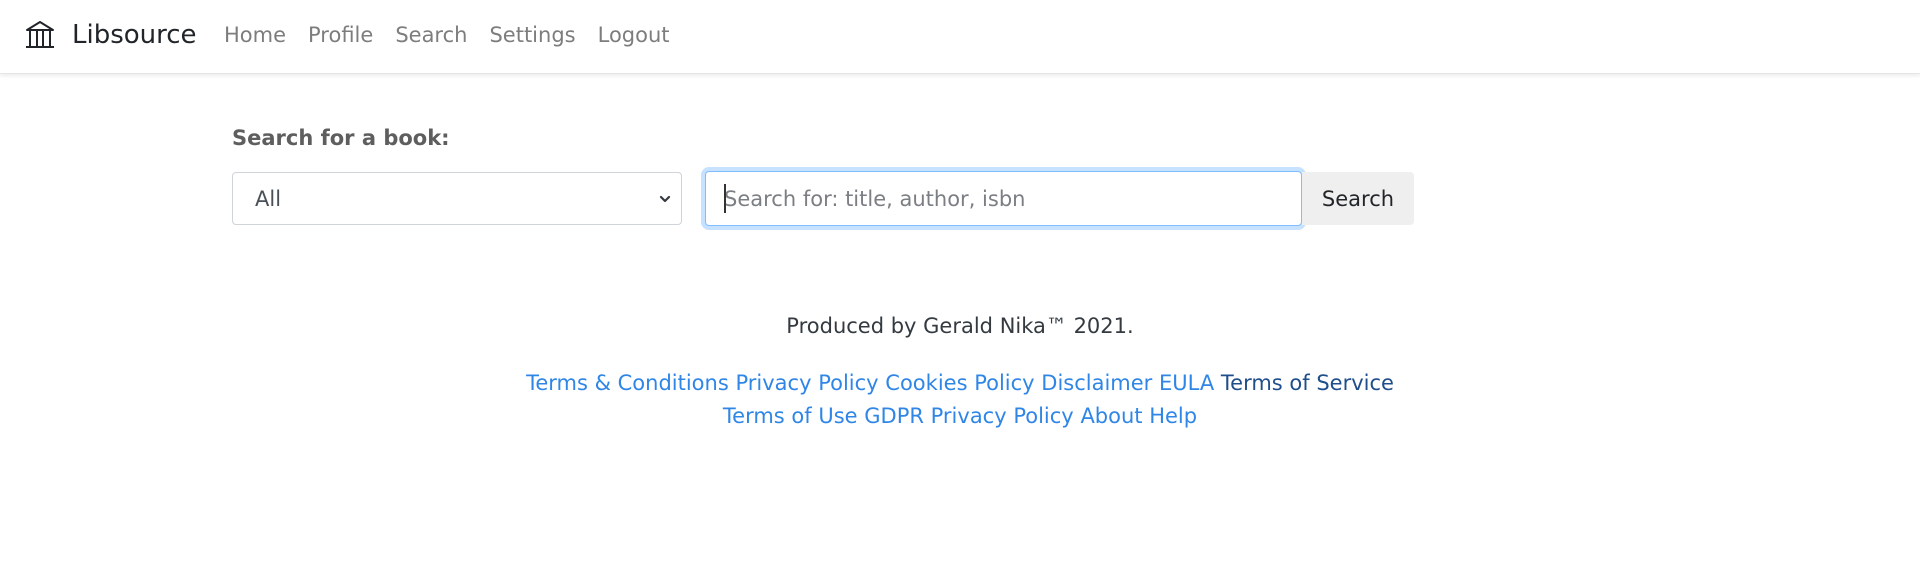 The width and height of the screenshot is (1920, 572). What do you see at coordinates (627, 383) in the screenshot?
I see `footer-link-terms-conditions: Terms & Conditions` at bounding box center [627, 383].